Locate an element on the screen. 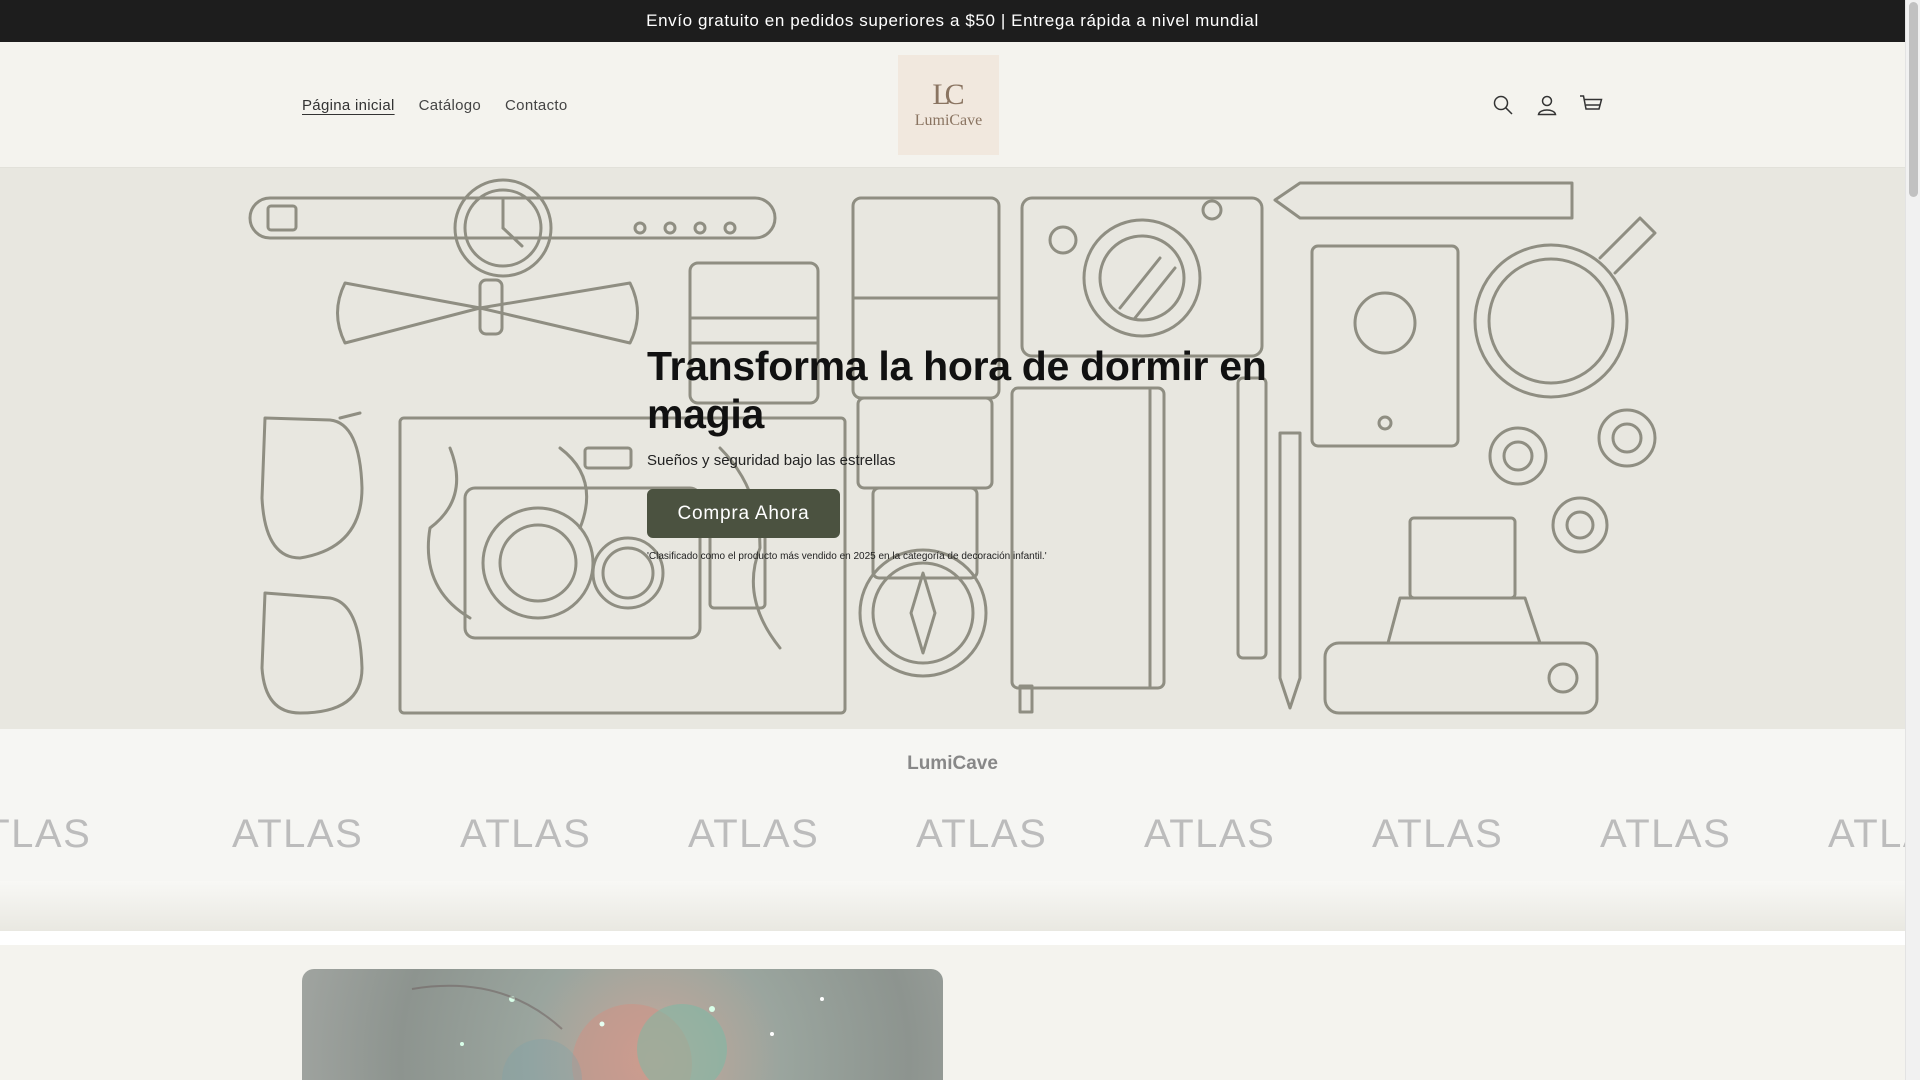  account-button is located at coordinates (1547, 105).